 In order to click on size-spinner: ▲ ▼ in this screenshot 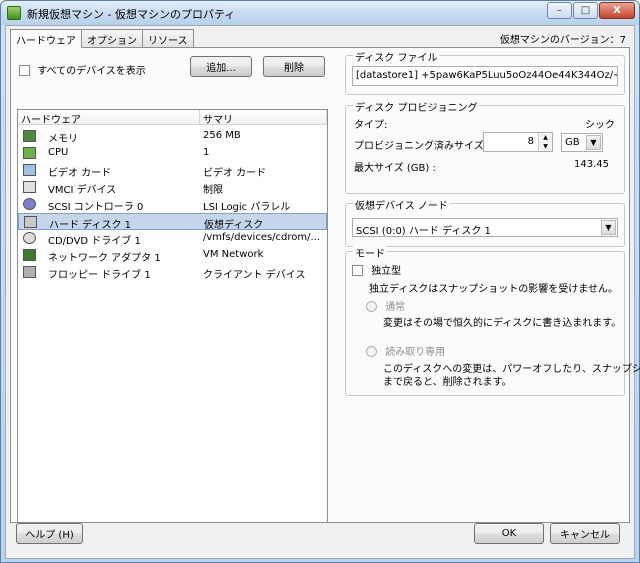, I will do `click(545, 142)`.